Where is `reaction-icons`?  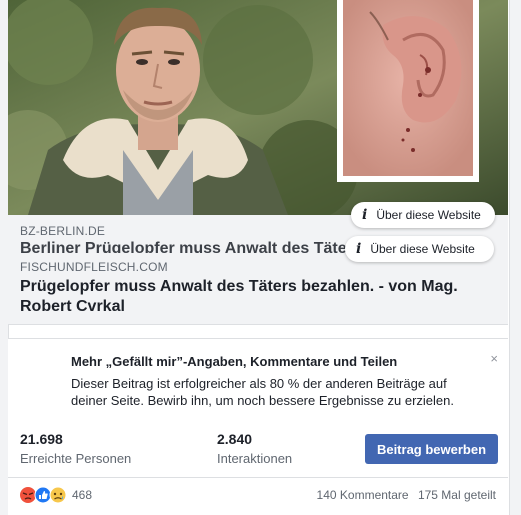 reaction-icons is located at coordinates (44, 495).